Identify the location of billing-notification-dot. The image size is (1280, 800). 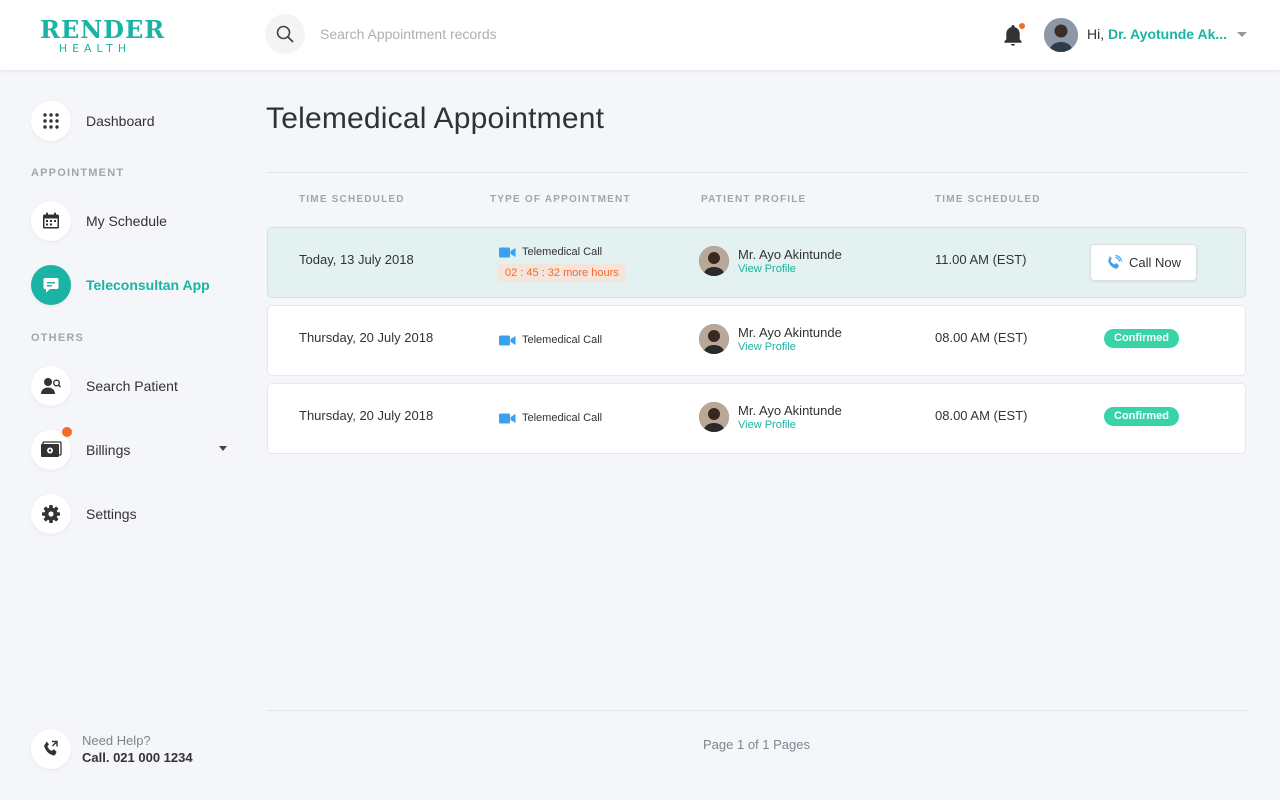
(67, 432).